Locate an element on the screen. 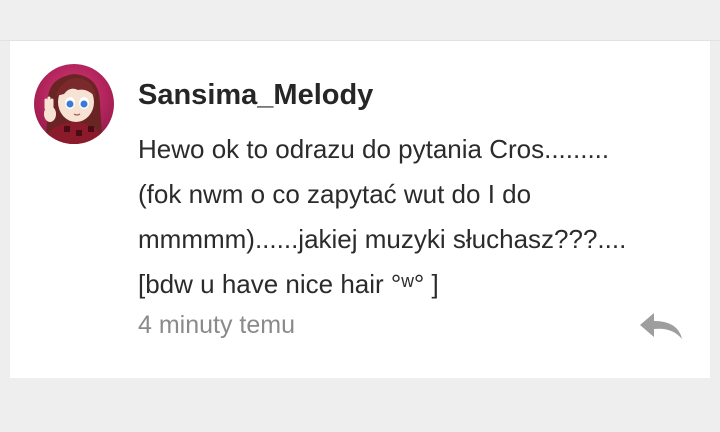 This screenshot has height=432, width=720. reply-arrow-icon is located at coordinates (661, 326).